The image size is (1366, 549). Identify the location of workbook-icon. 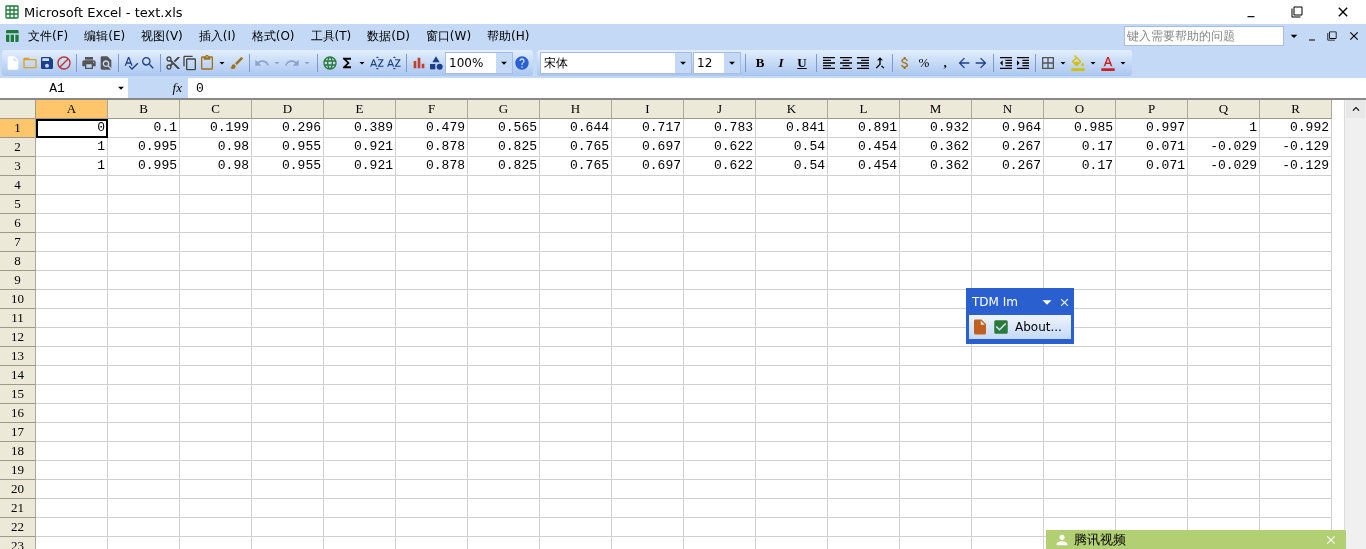
(12, 36).